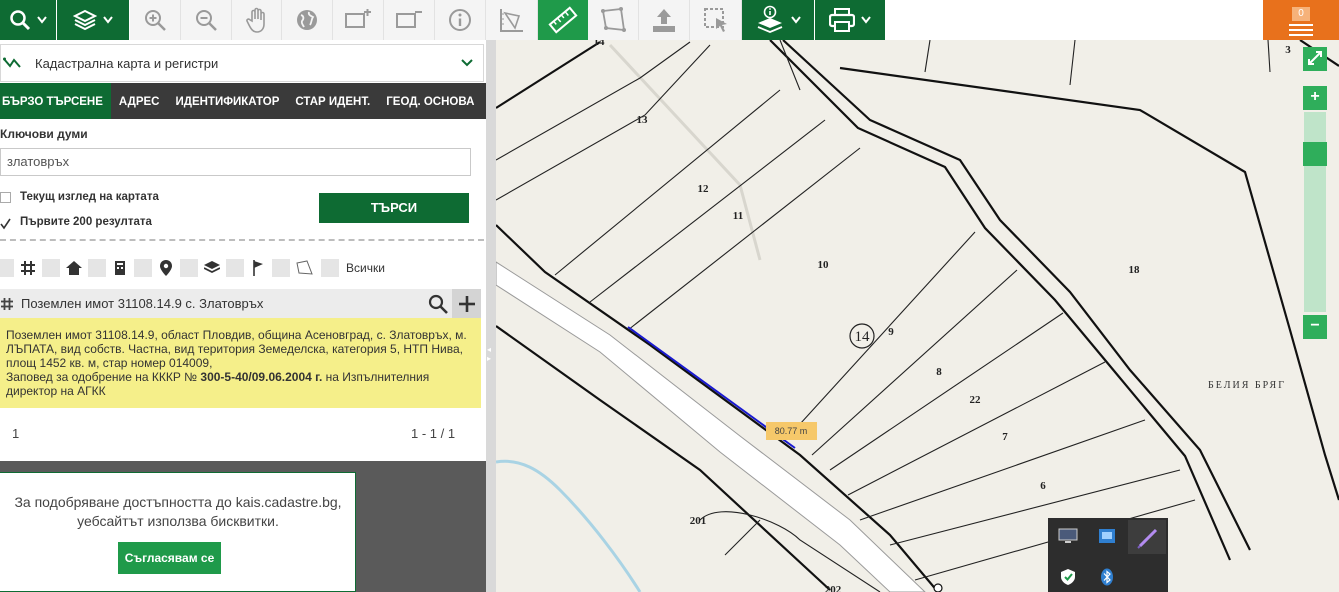 The width and height of the screenshot is (1339, 592). I want to click on filter-location, so click(166, 268).